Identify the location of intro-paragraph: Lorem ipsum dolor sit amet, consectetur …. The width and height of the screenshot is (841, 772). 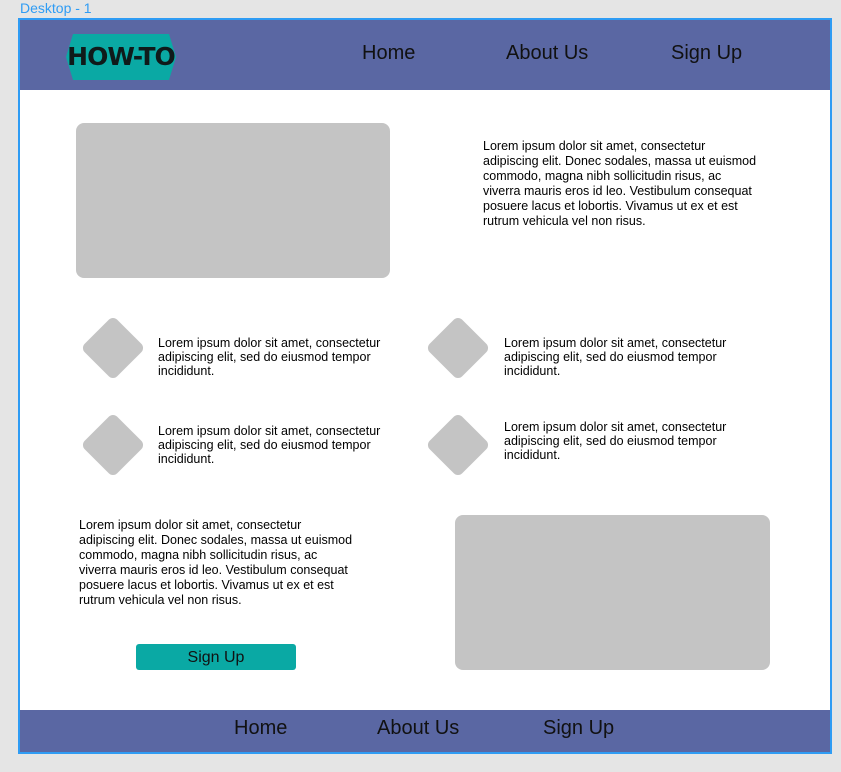
(620, 183).